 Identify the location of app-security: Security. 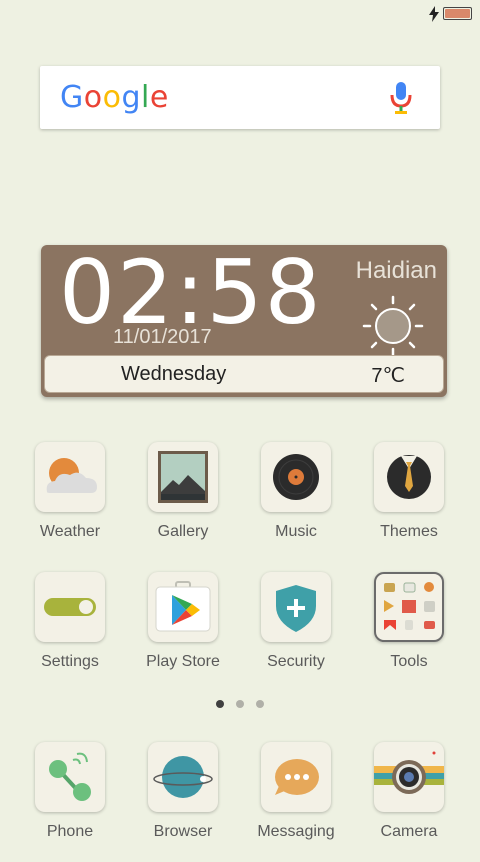
(296, 632).